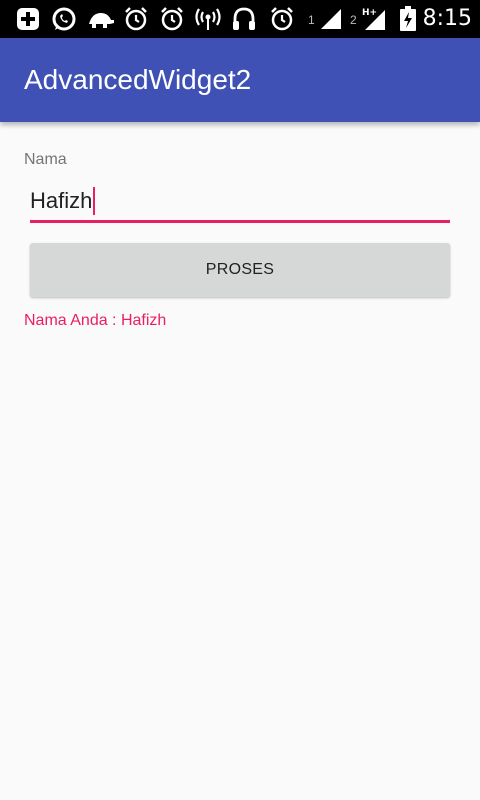  Describe the element at coordinates (408, 19) in the screenshot. I see `battery-charging-icon` at that location.